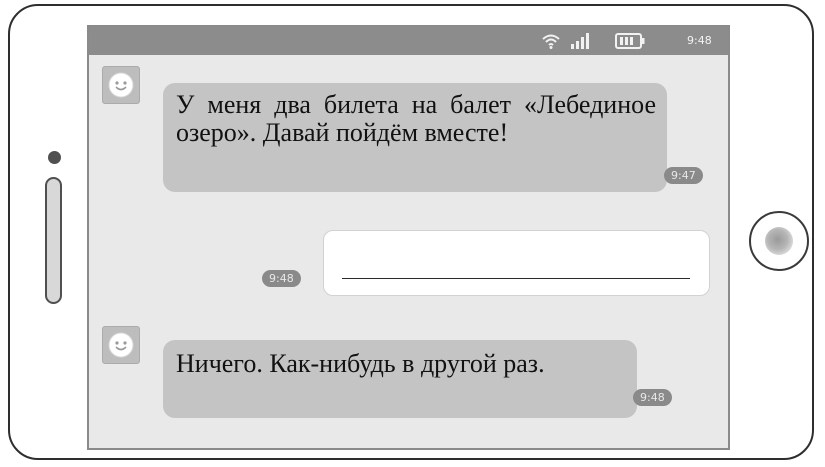 The width and height of the screenshot is (825, 467). Describe the element at coordinates (683, 175) in the screenshot. I see `message-time-badge: 9:47` at that location.